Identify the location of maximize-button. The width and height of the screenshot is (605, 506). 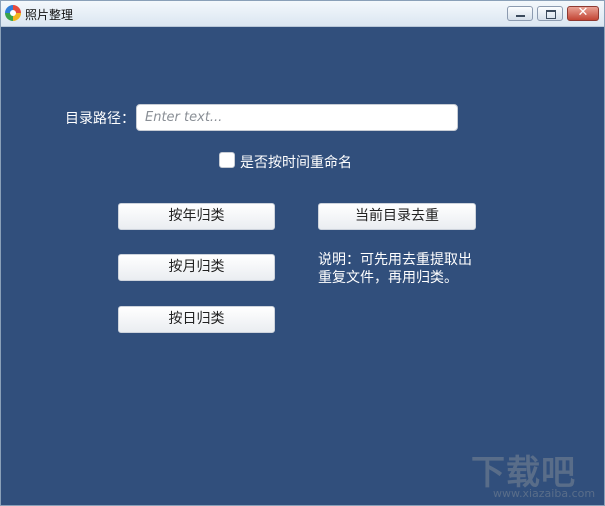
(550, 13).